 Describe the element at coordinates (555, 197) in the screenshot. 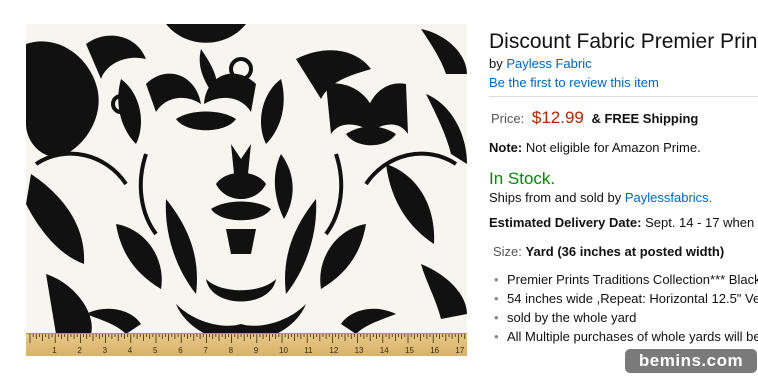

I see `ships-prefix: Ships from and sold by` at that location.